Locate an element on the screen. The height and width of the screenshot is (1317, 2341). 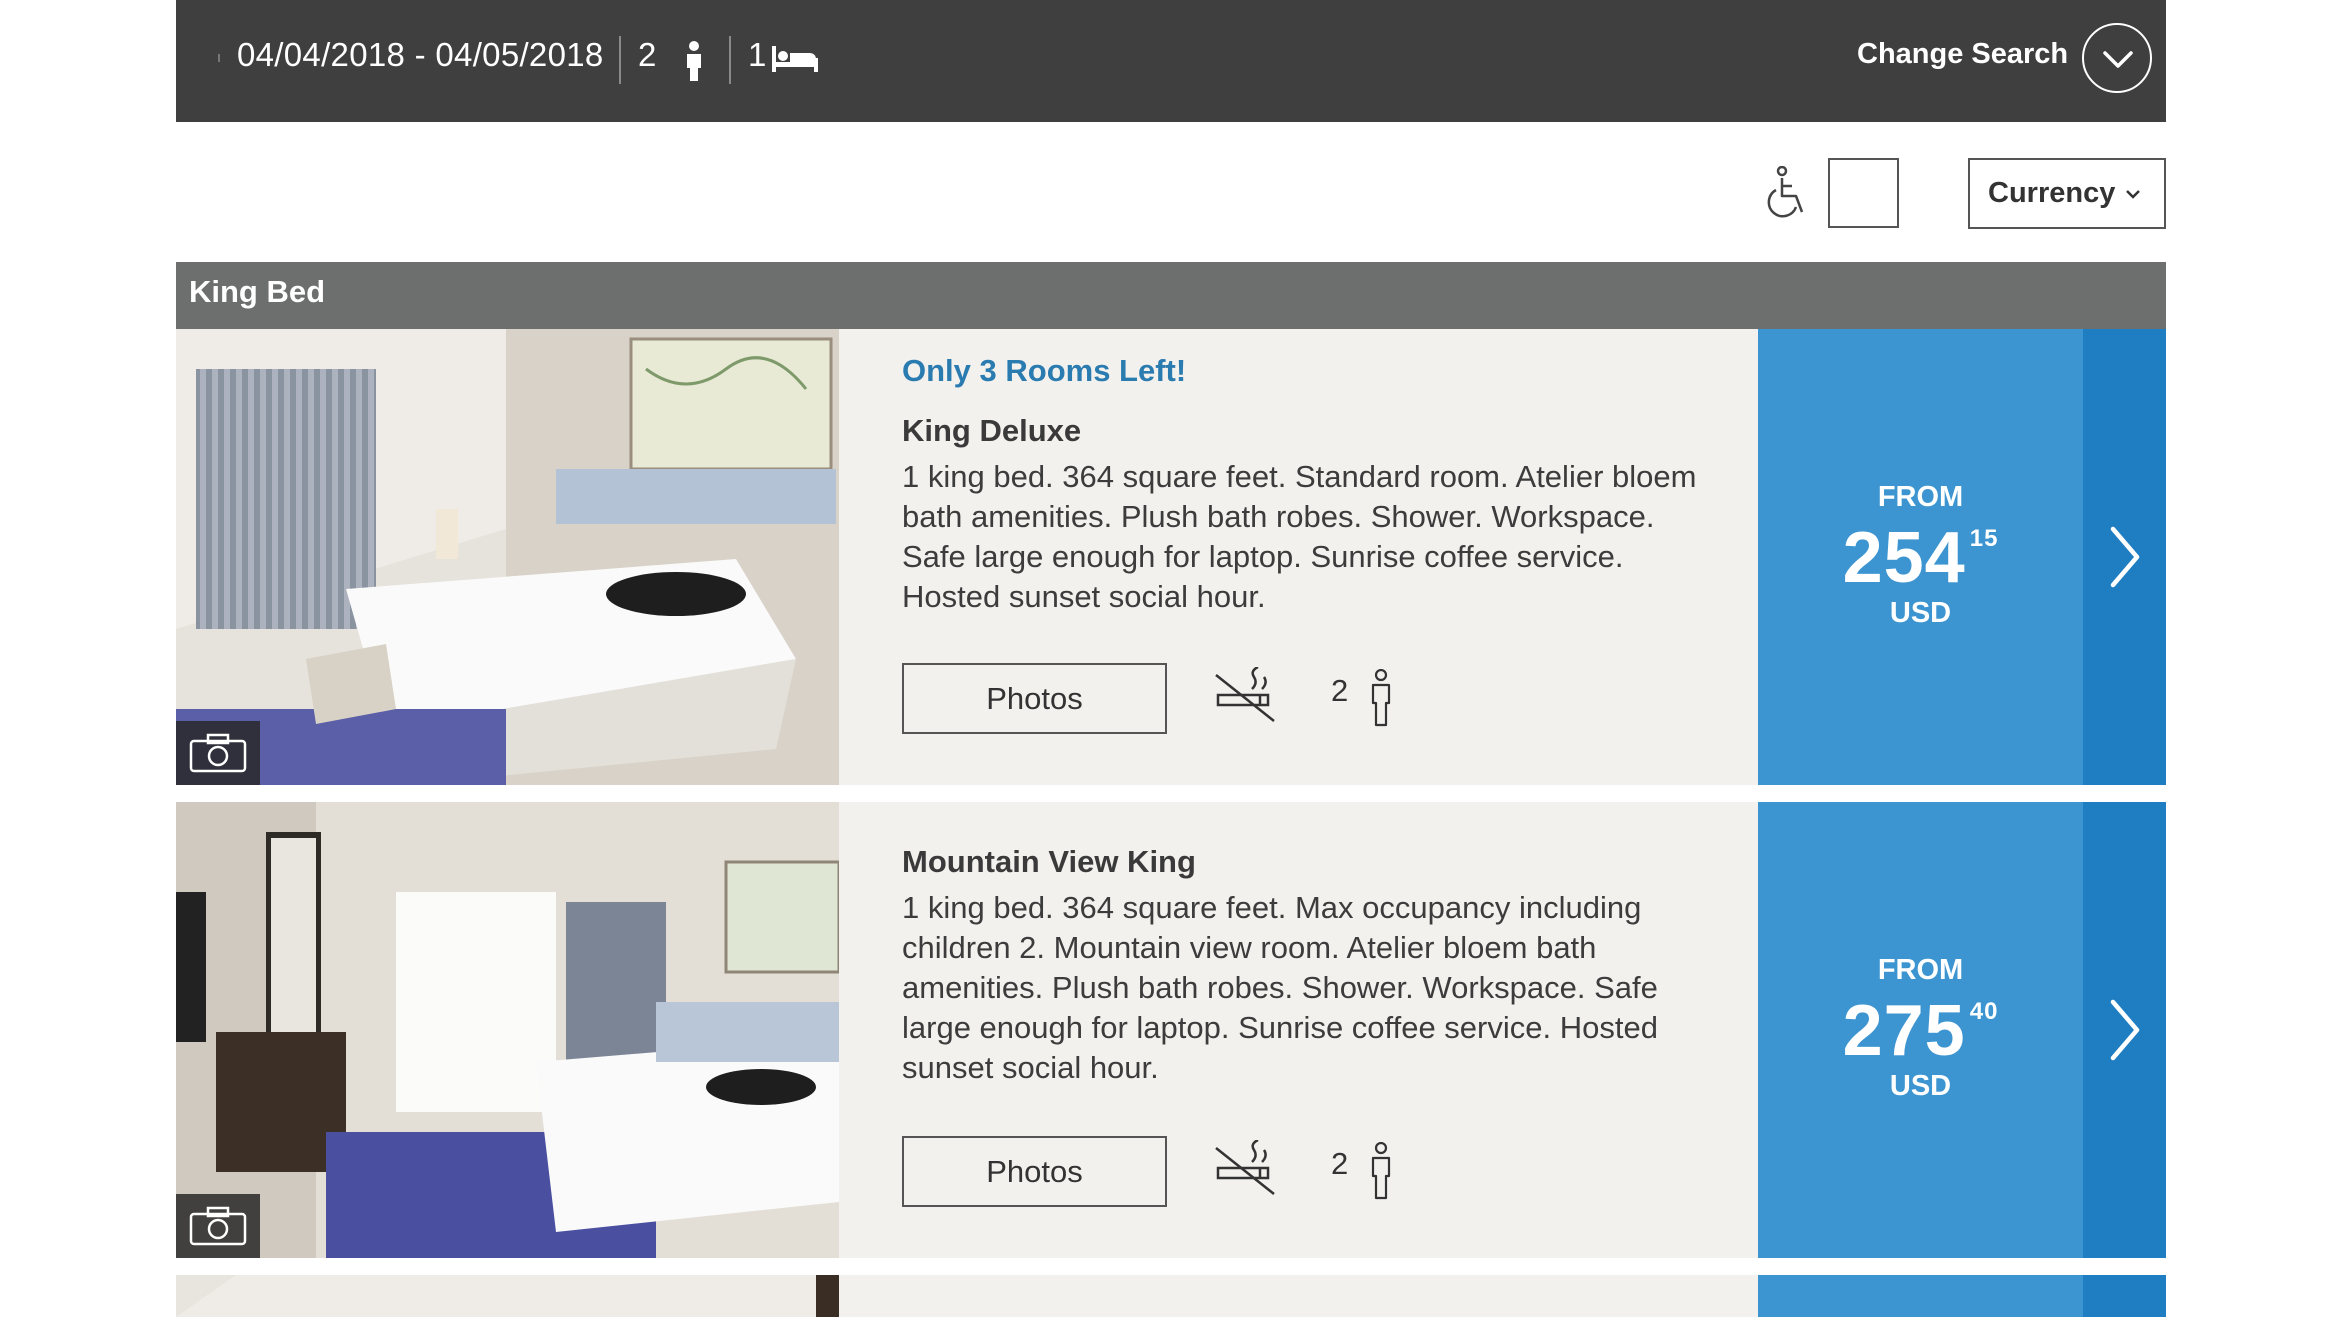
price-whole: 254 is located at coordinates (1904, 558).